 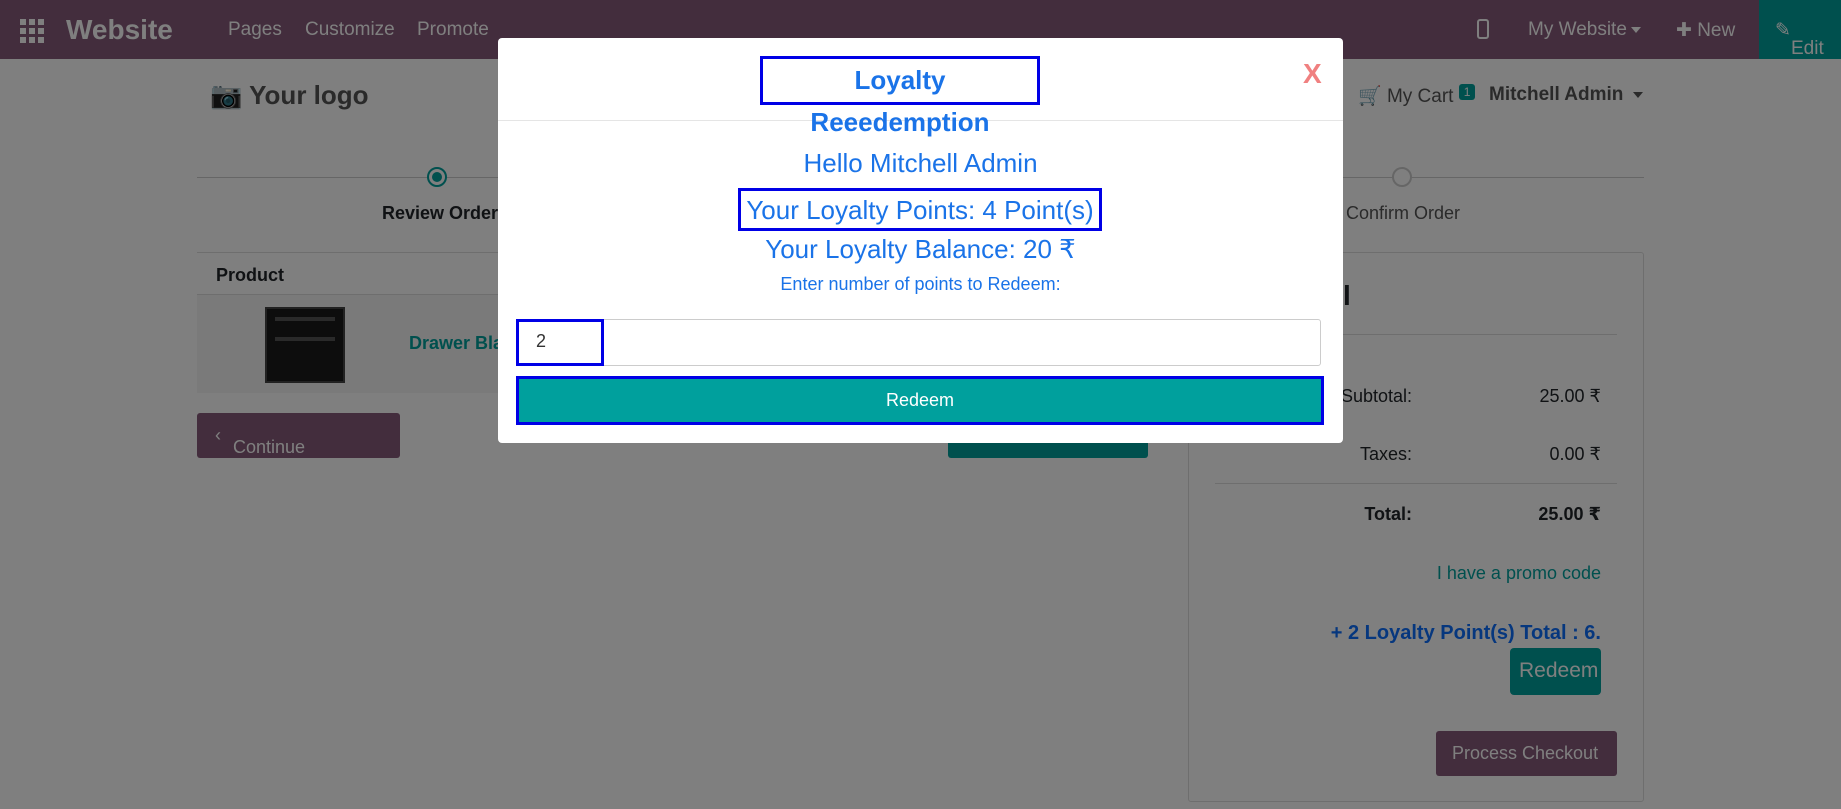 What do you see at coordinates (560, 342) in the screenshot?
I see `points-input-highlight` at bounding box center [560, 342].